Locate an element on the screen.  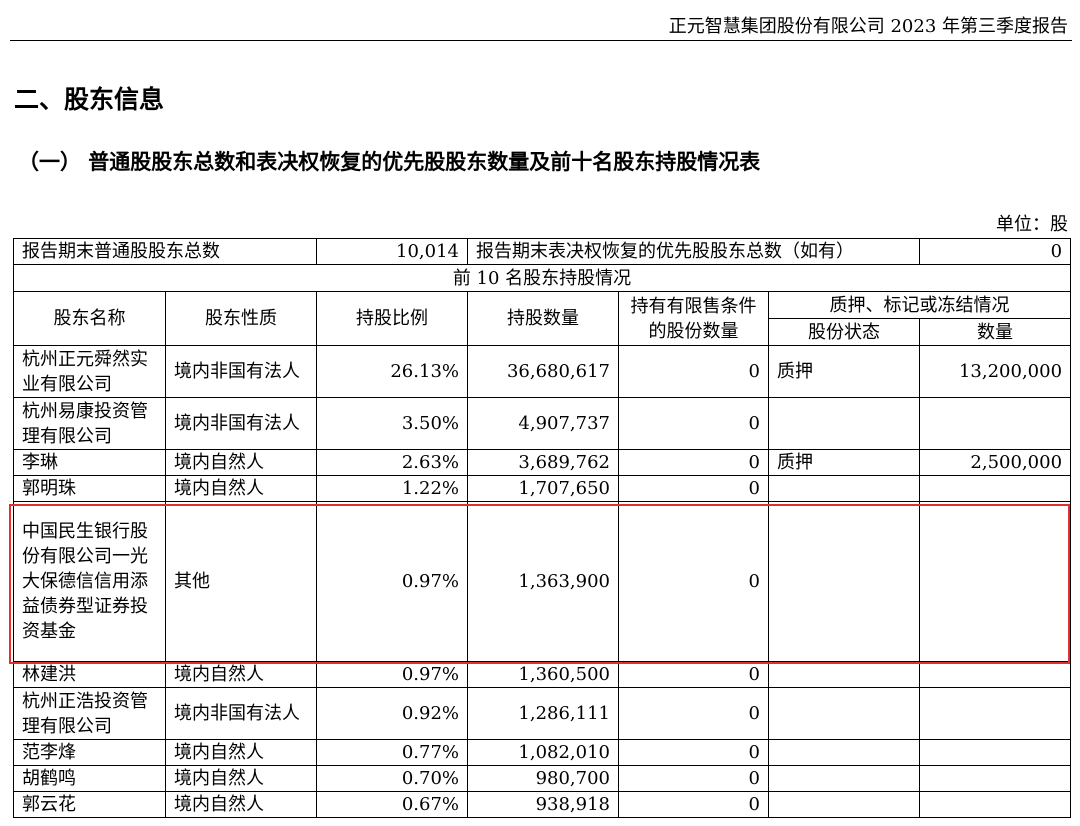
col-header-nature: 股东性质 is located at coordinates (241, 318).